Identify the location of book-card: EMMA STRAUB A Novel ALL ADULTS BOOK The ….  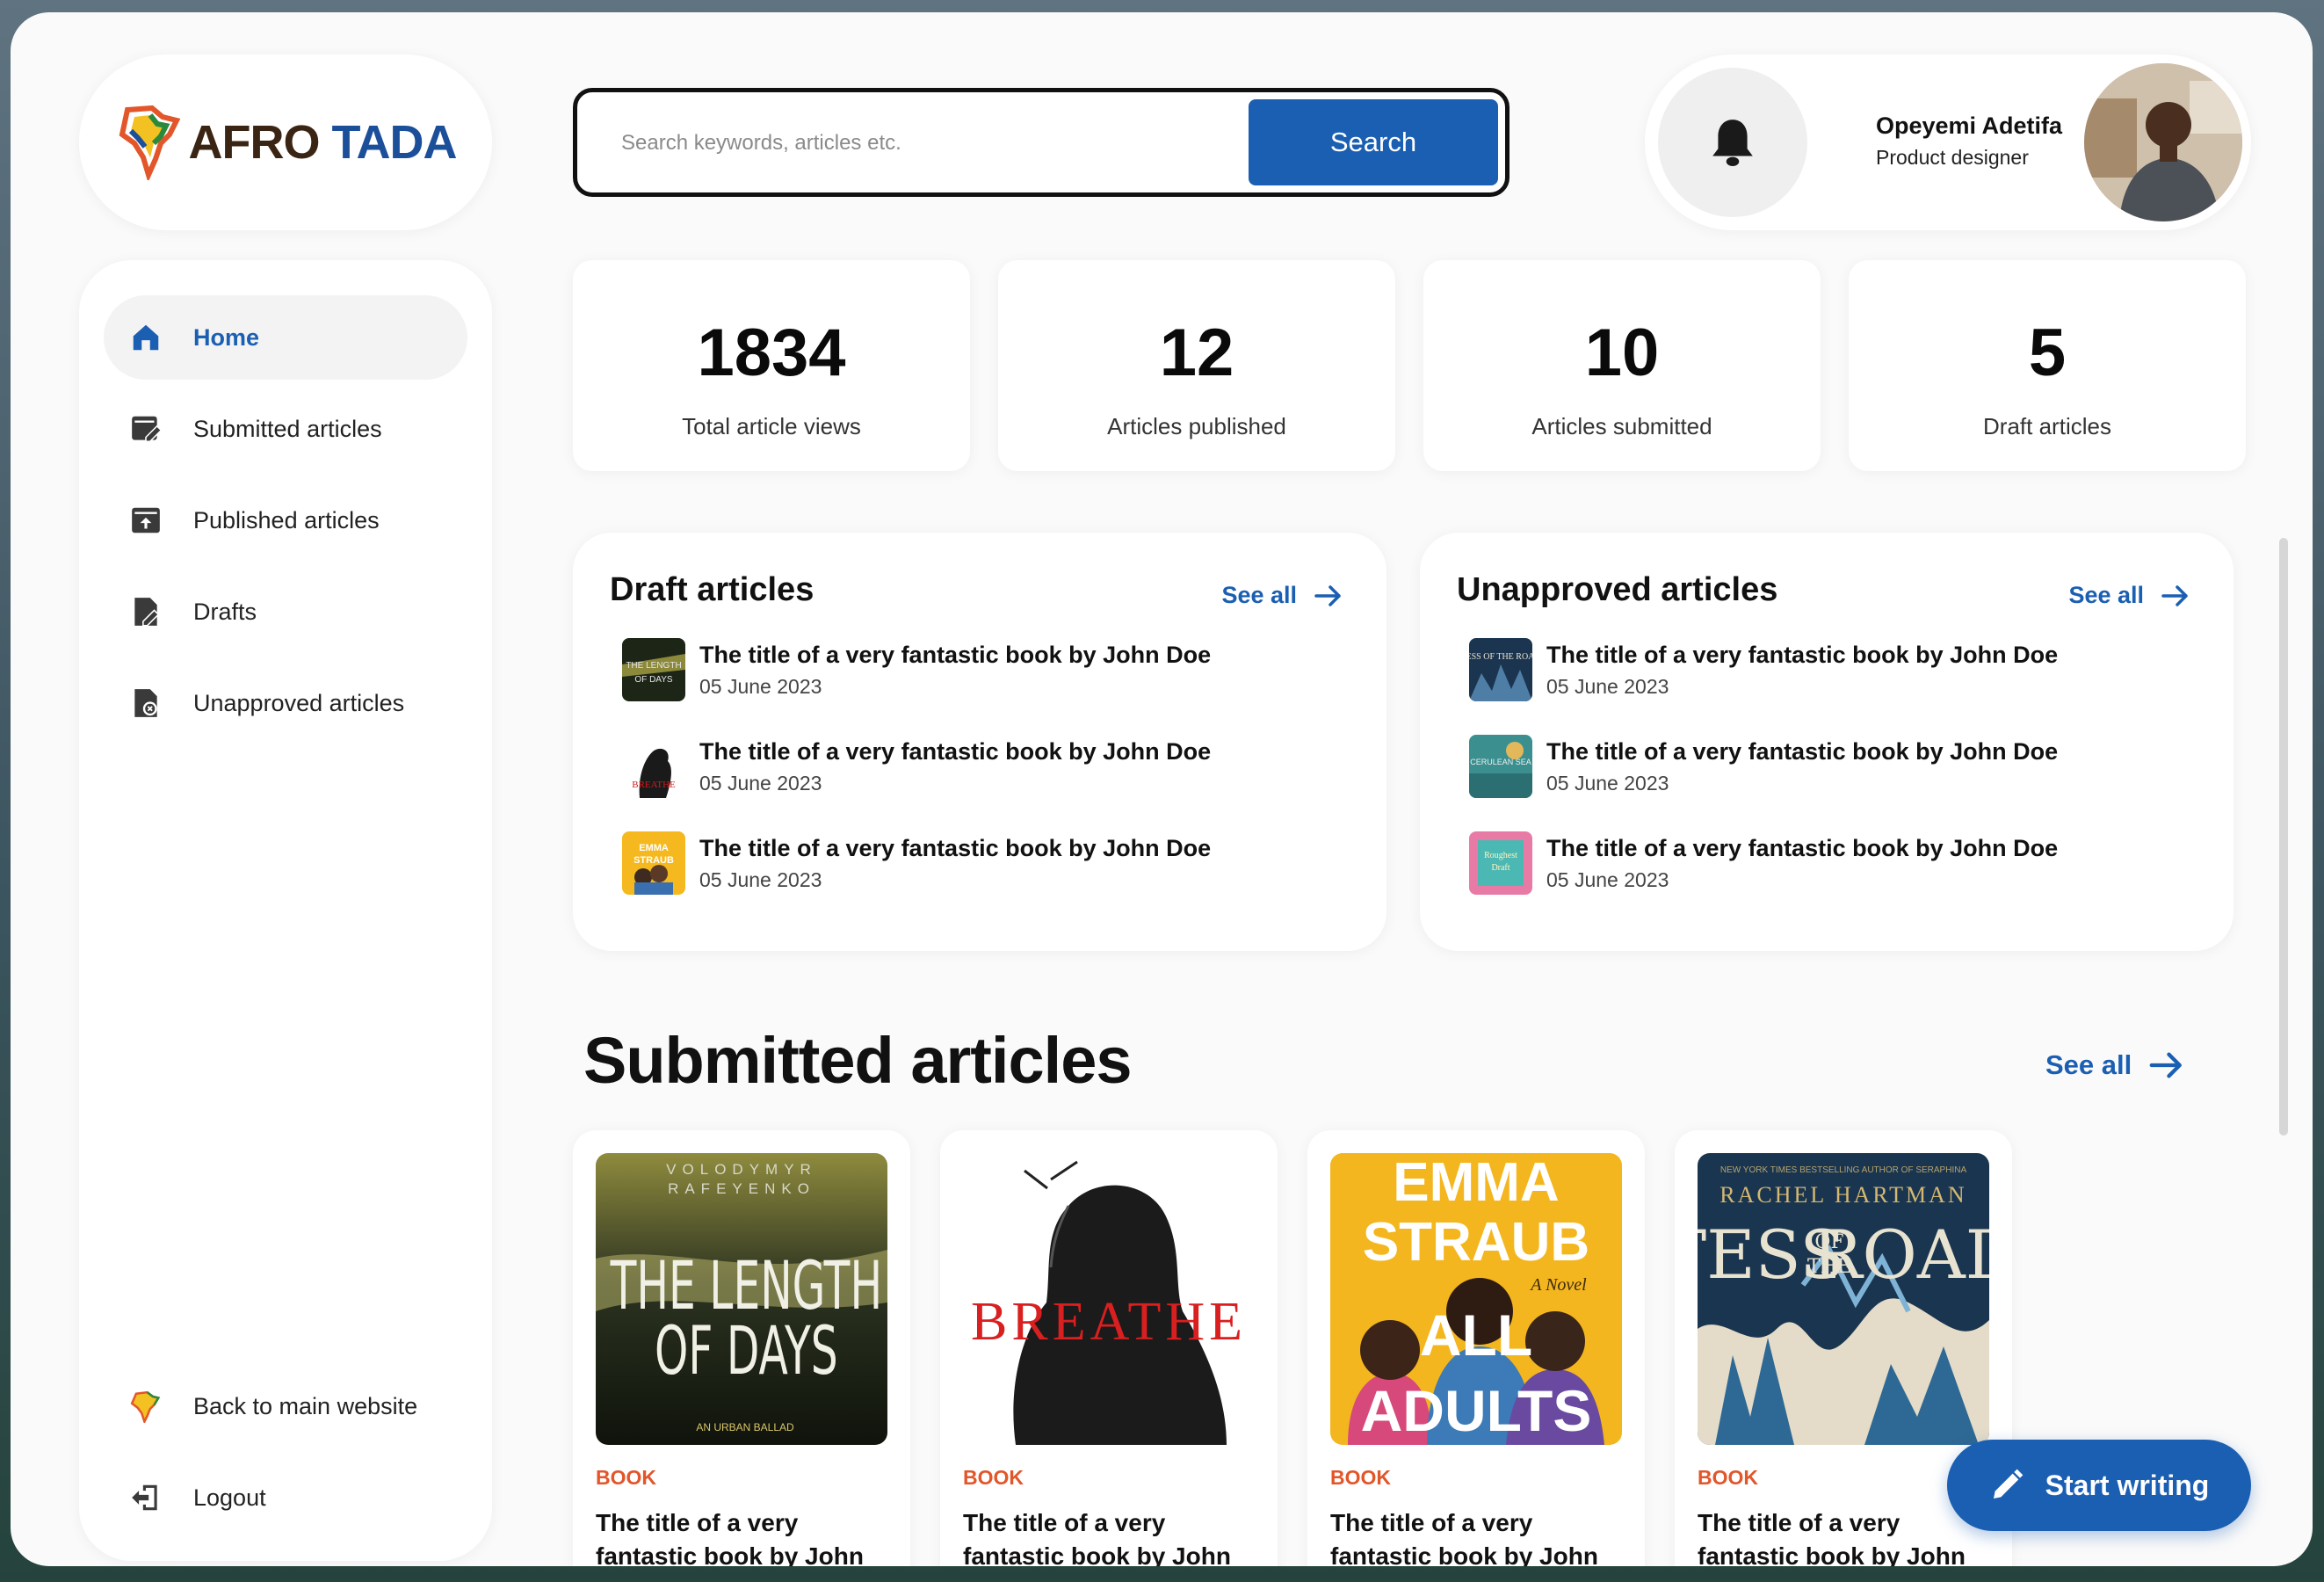
(1476, 1348).